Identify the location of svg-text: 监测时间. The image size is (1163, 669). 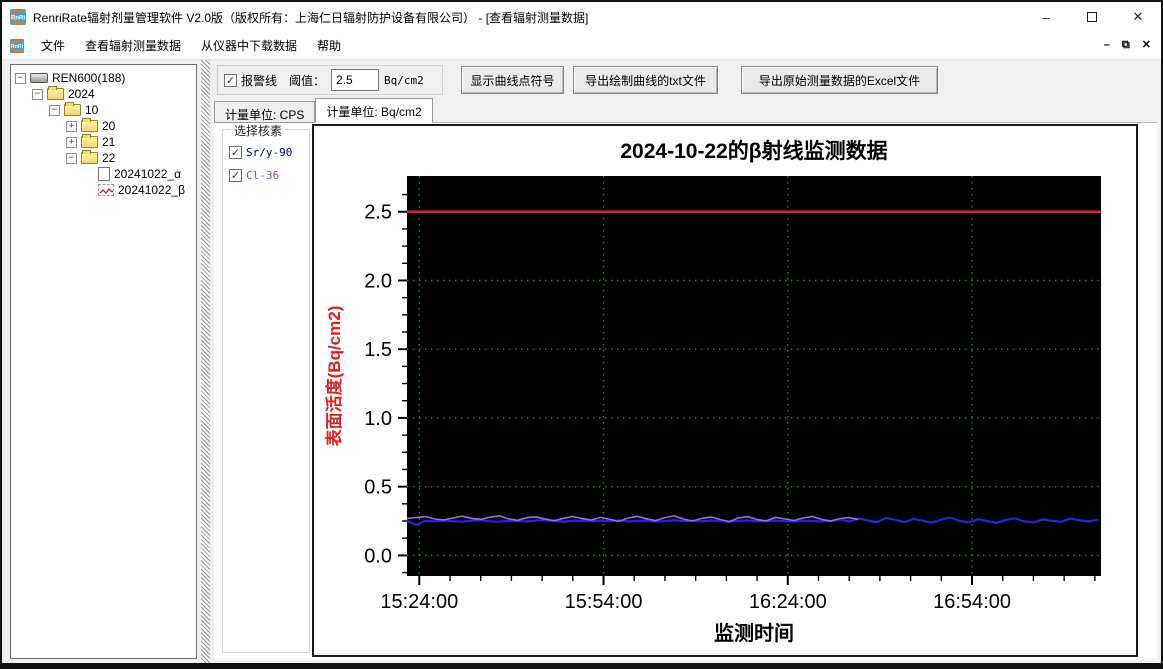
(754, 633).